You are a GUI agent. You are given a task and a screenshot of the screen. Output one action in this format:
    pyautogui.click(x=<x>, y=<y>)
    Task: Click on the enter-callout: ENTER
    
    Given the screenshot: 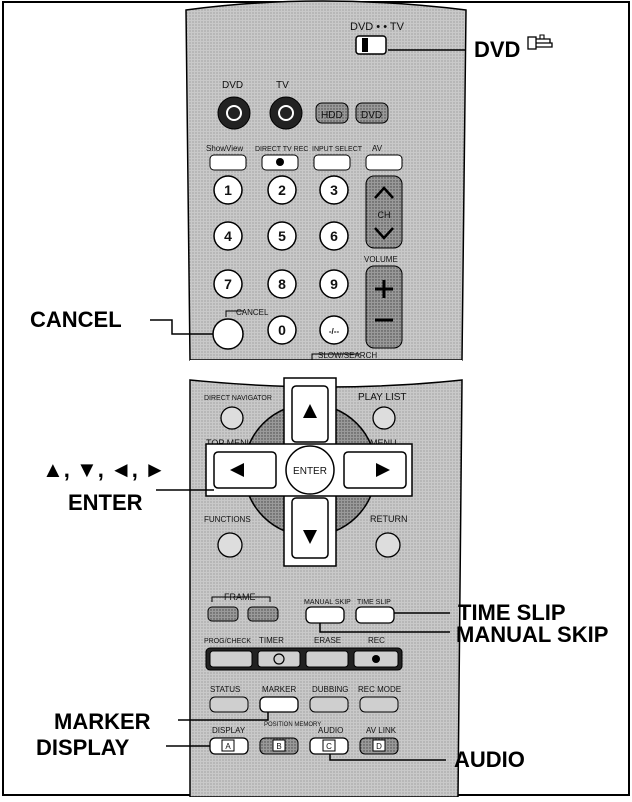 What is the action you would take?
    pyautogui.click(x=105, y=502)
    